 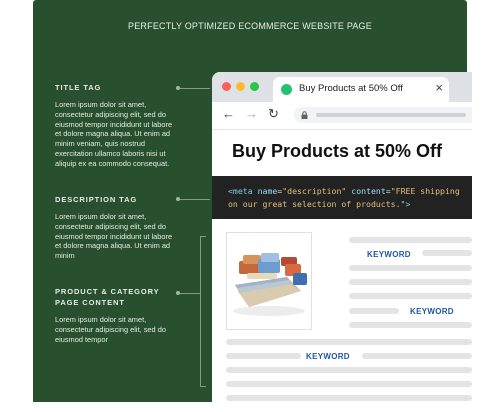 What do you see at coordinates (78, 87) in the screenshot?
I see `section-heading: TITLE TAG` at bounding box center [78, 87].